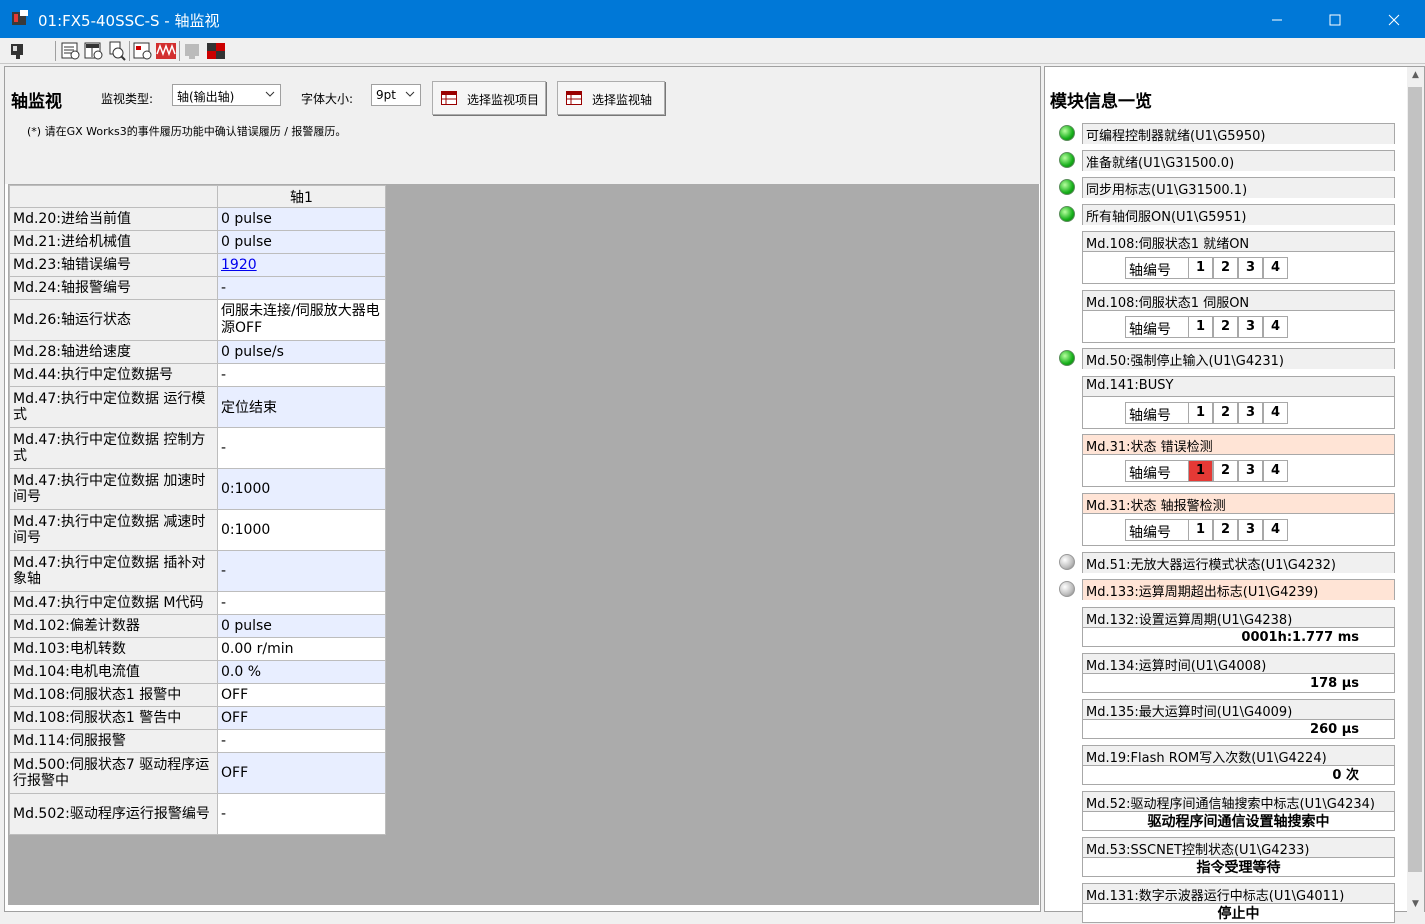 The height and width of the screenshot is (924, 1425). What do you see at coordinates (574, 98) in the screenshot?
I see `grid-icon` at bounding box center [574, 98].